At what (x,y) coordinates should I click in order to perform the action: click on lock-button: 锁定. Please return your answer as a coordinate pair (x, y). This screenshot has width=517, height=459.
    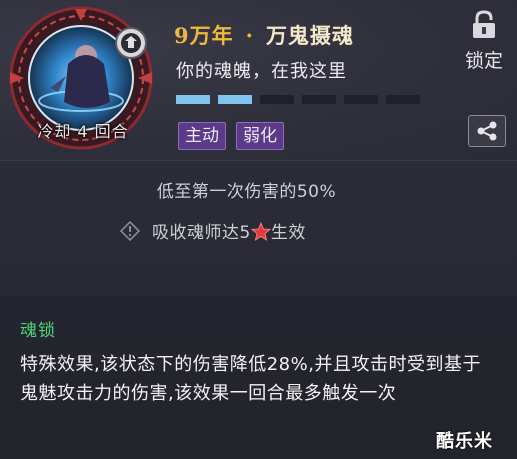
    Looking at the image, I should click on (484, 41).